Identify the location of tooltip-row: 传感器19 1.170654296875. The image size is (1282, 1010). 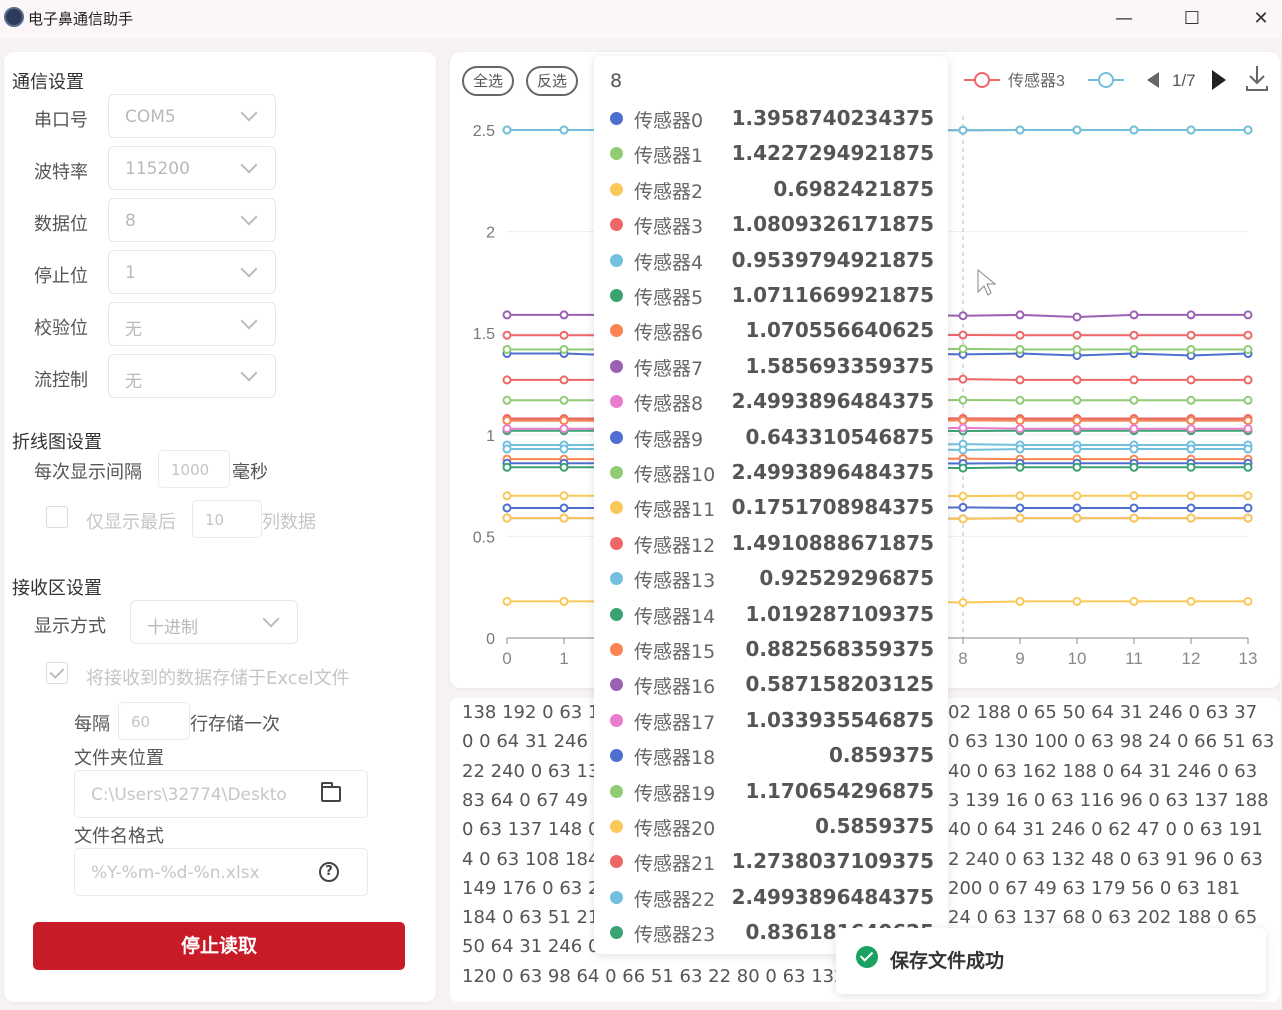
(772, 792).